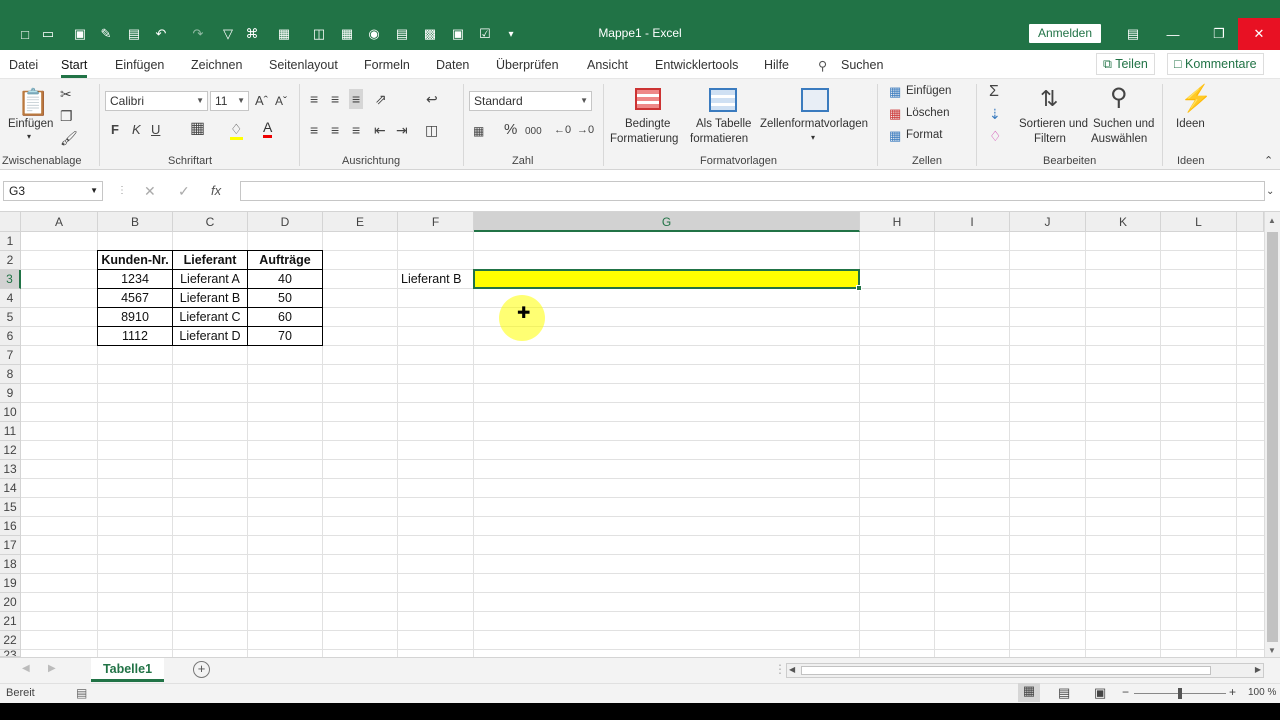 Image resolution: width=1280 pixels, height=720 pixels. I want to click on zoom-in-icon: +, so click(1232, 692).